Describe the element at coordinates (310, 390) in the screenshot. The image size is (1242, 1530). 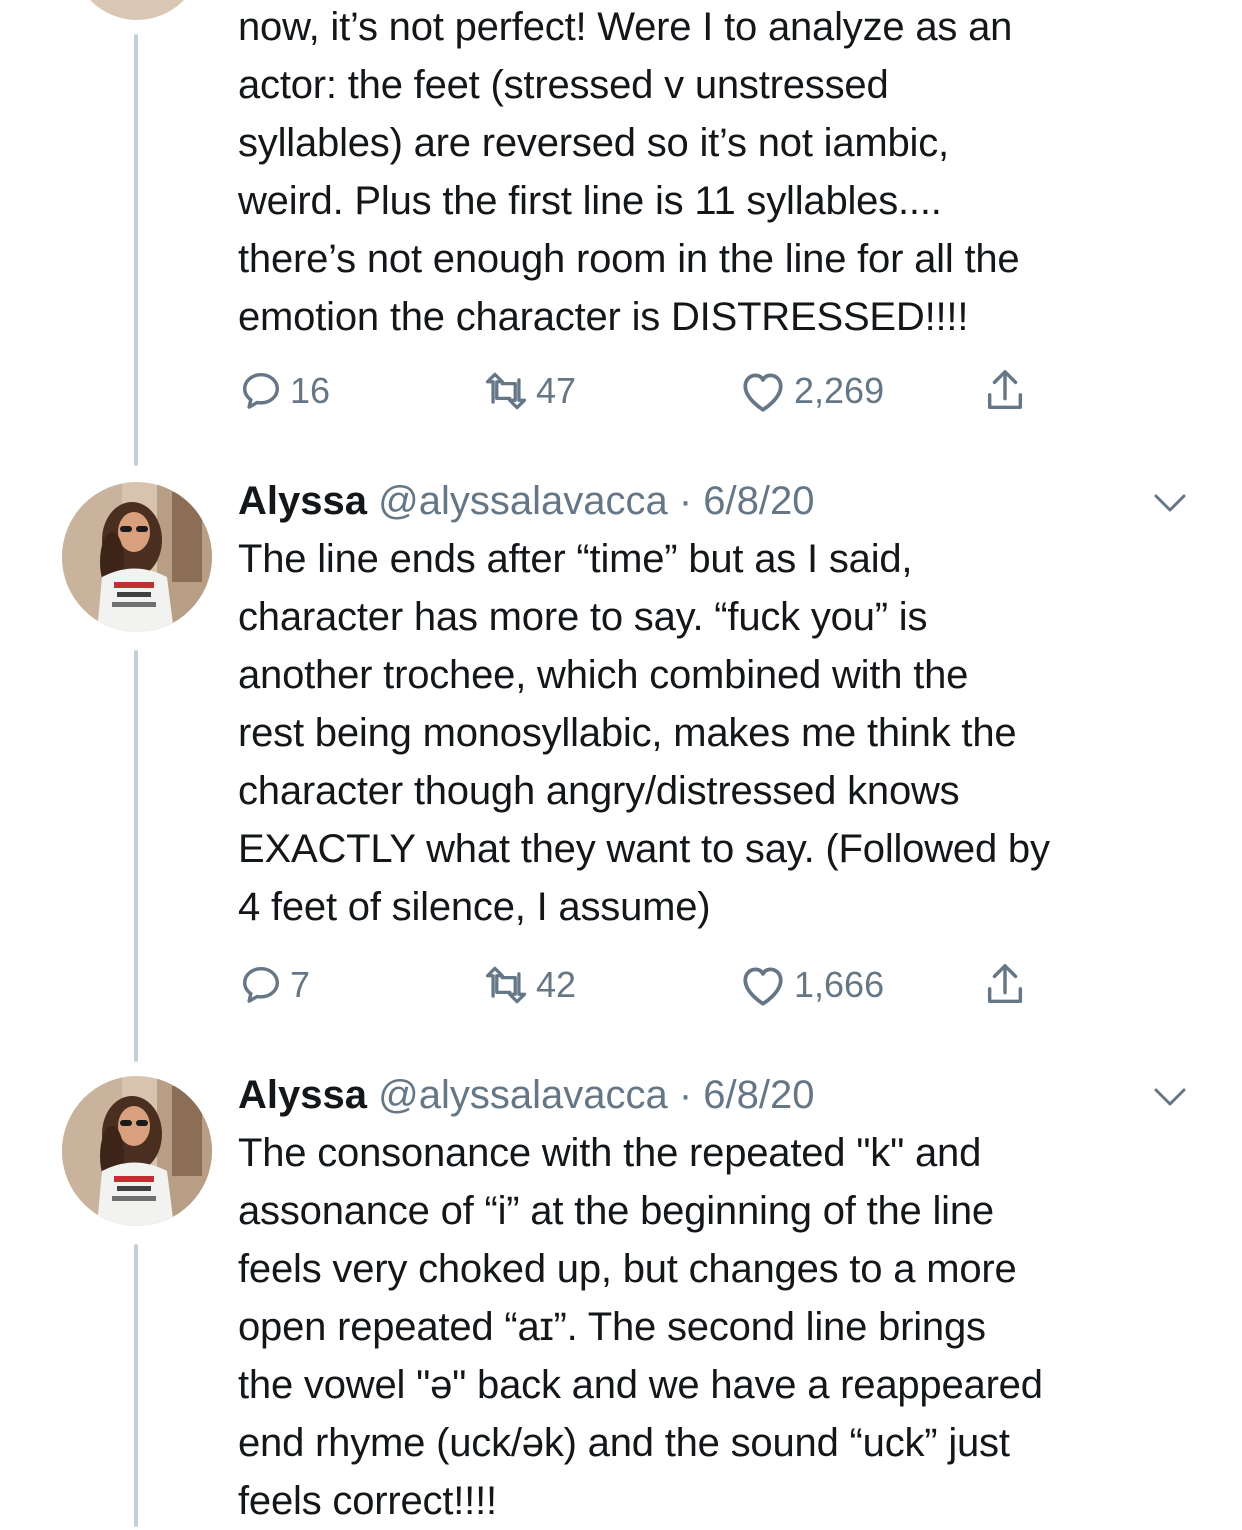
I see `reply-count: 16` at that location.